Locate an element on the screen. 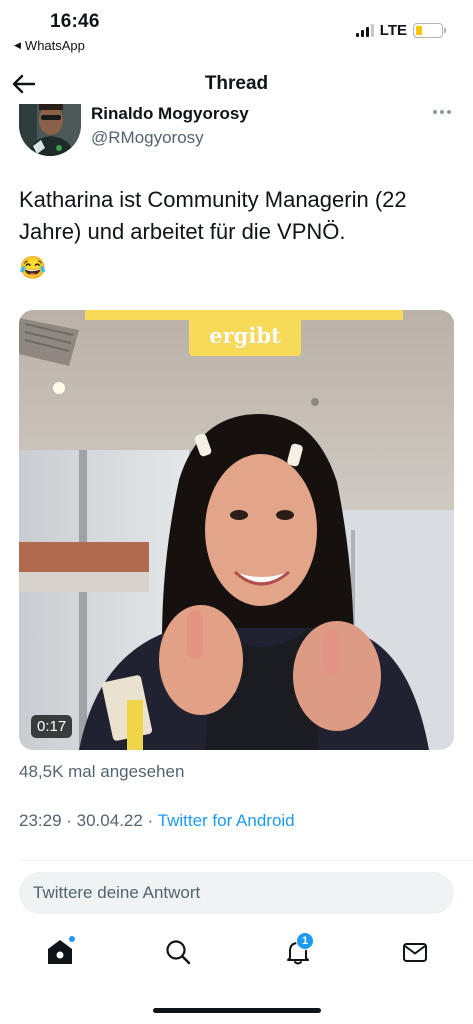 This screenshot has width=473, height=1024. nav-notifications: 1 is located at coordinates (298, 951).